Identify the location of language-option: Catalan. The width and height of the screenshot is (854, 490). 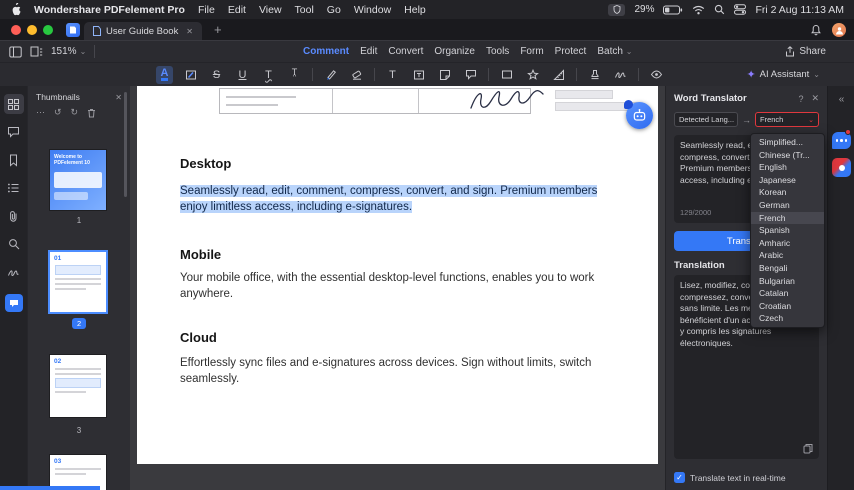
(787, 293).